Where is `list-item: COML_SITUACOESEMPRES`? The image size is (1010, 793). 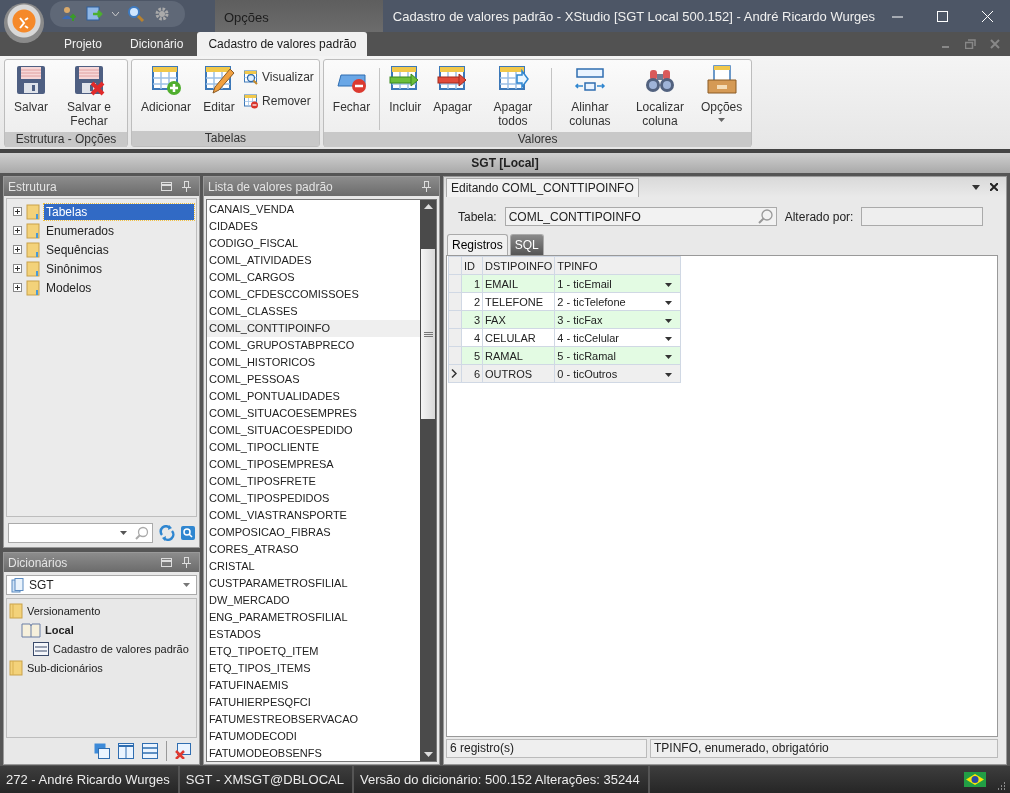 list-item: COML_SITUACOESEMPRES is located at coordinates (313, 413).